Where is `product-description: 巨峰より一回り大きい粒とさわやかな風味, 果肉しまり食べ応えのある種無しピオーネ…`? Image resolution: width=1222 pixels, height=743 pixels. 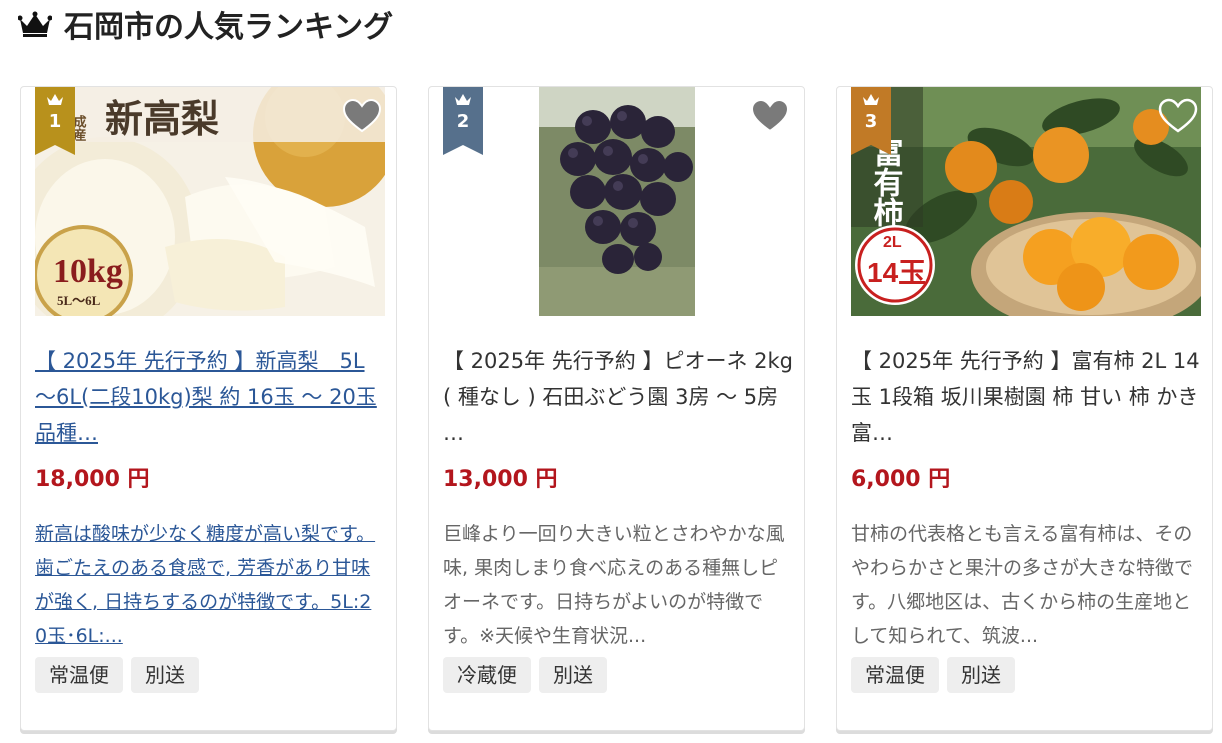
product-description: 巨峰より一回り大きい粒とさわやかな風味, 果肉しまり食べ応えのある種無しピオーネ… is located at coordinates (614, 585).